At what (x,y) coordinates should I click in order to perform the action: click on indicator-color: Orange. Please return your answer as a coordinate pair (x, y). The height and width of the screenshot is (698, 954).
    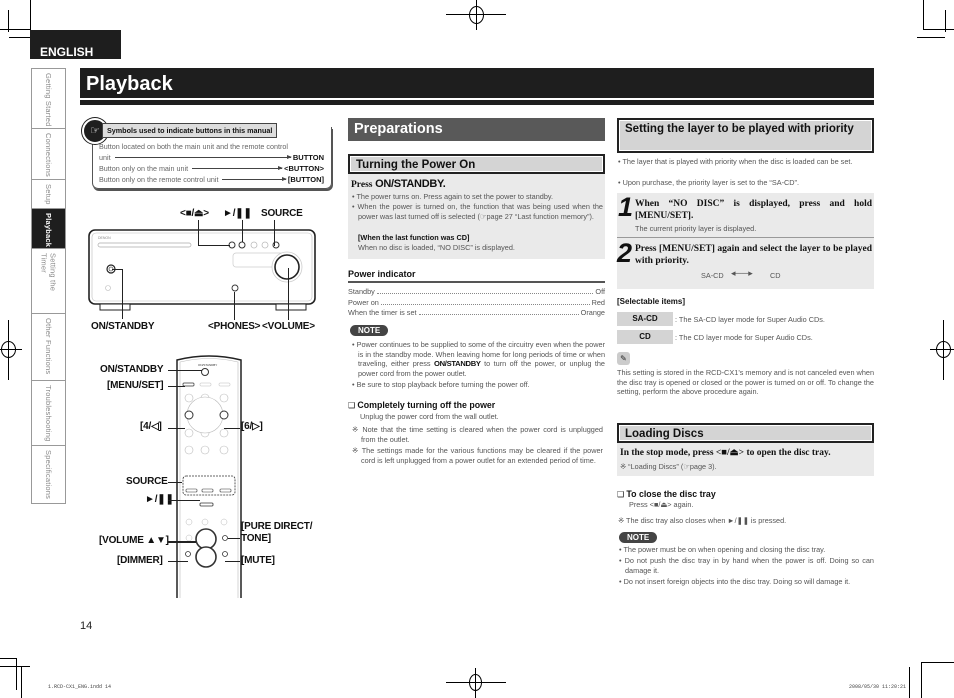
    Looking at the image, I should click on (592, 312).